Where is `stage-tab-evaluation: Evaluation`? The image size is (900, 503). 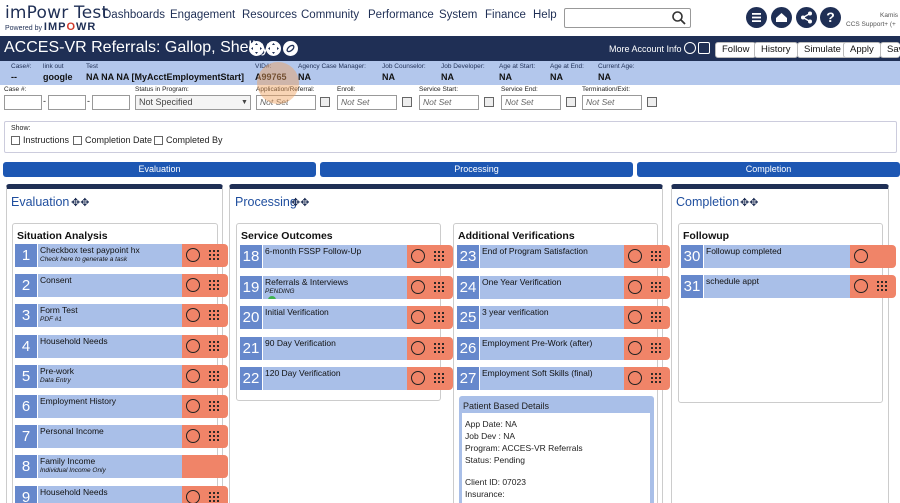 stage-tab-evaluation: Evaluation is located at coordinates (159, 169).